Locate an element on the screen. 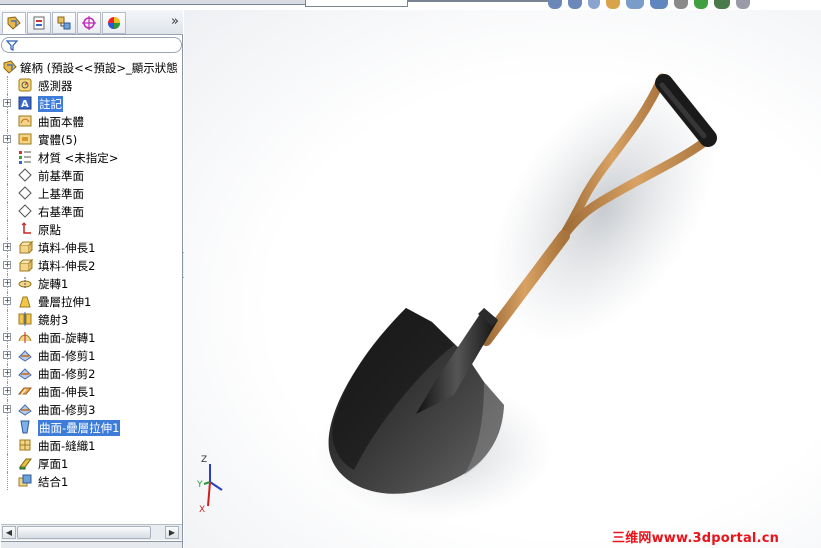  scrollbar-thumb is located at coordinates (84, 532).